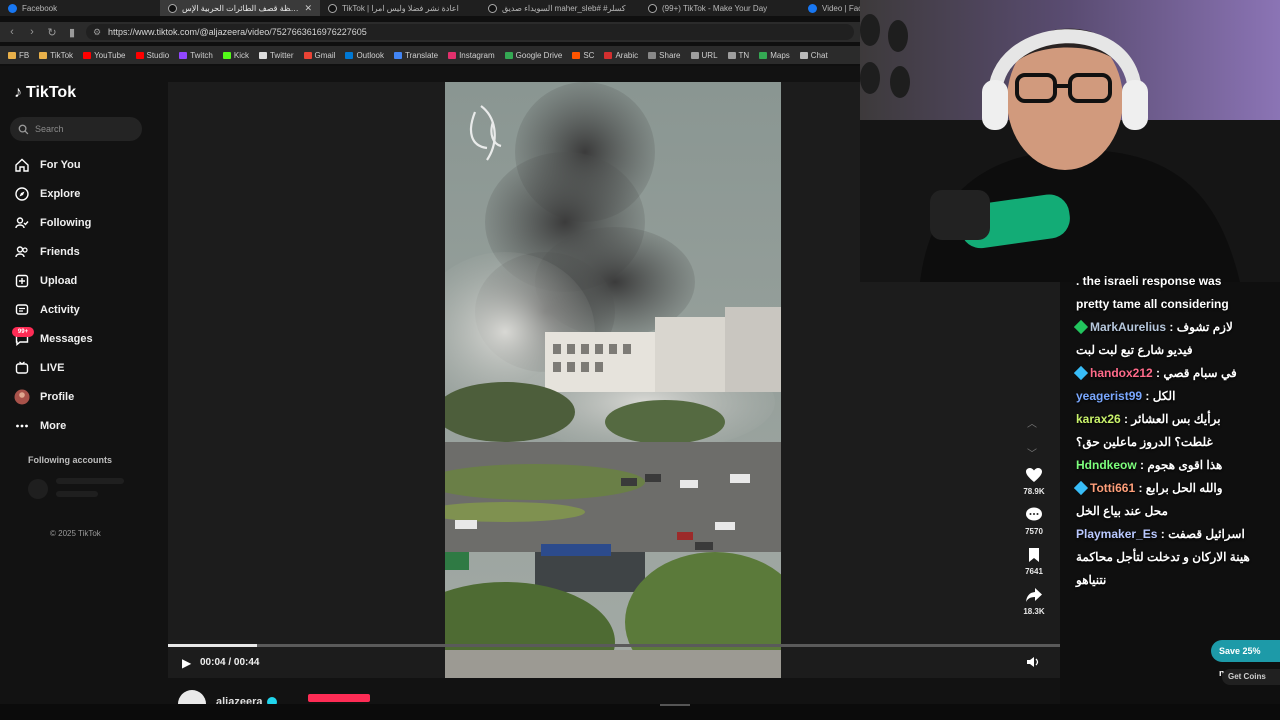 The image size is (1280, 720). Describe the element at coordinates (110, 55) in the screenshot. I see `bookmark-label: YouTube` at that location.